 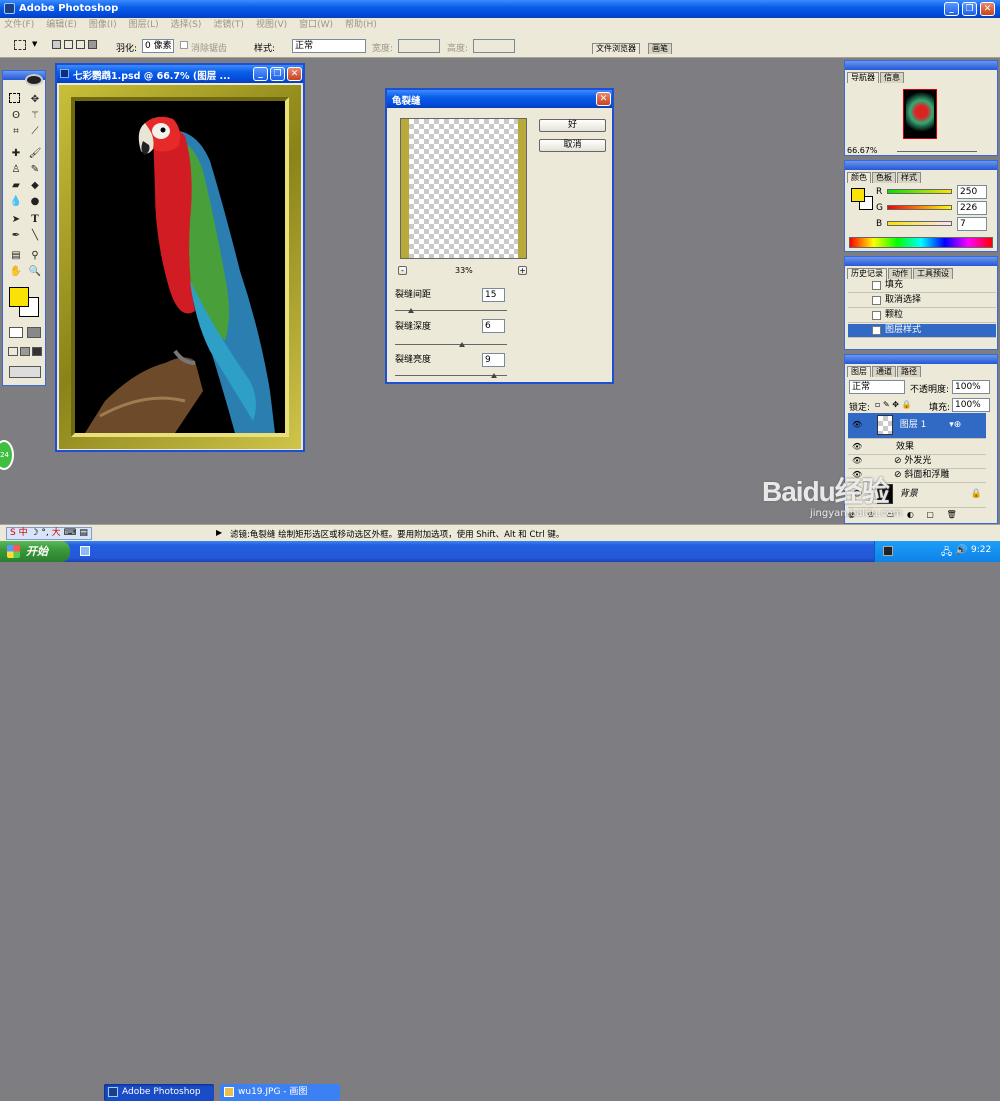 I want to click on paint-bucket-icon: ◆, so click(x=35, y=186).